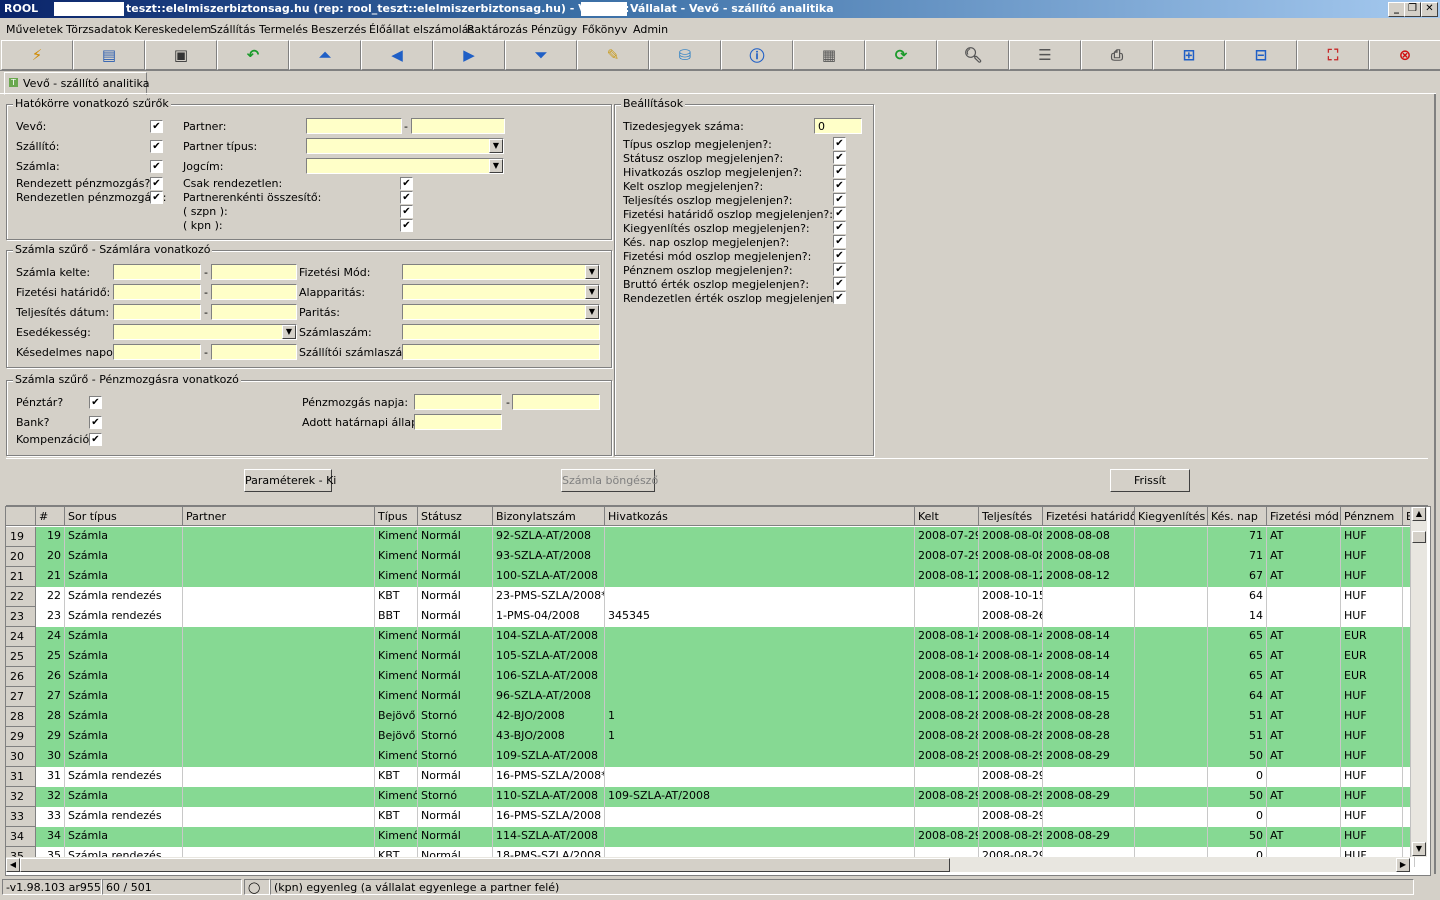  What do you see at coordinates (99, 29) in the screenshot?
I see `menu-torzsadatok: Törzsadatok` at bounding box center [99, 29].